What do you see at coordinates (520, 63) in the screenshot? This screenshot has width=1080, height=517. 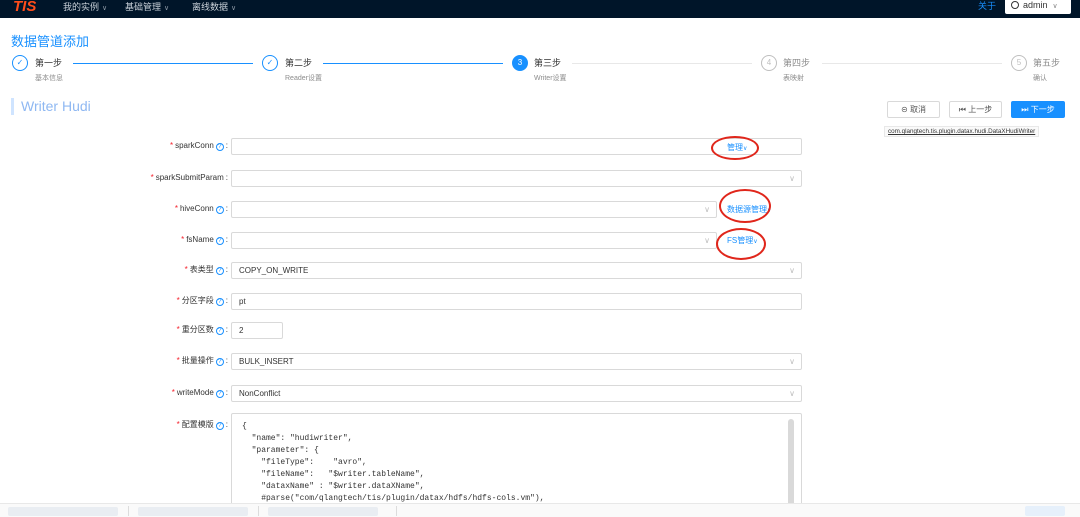 I see `step-number: 3` at bounding box center [520, 63].